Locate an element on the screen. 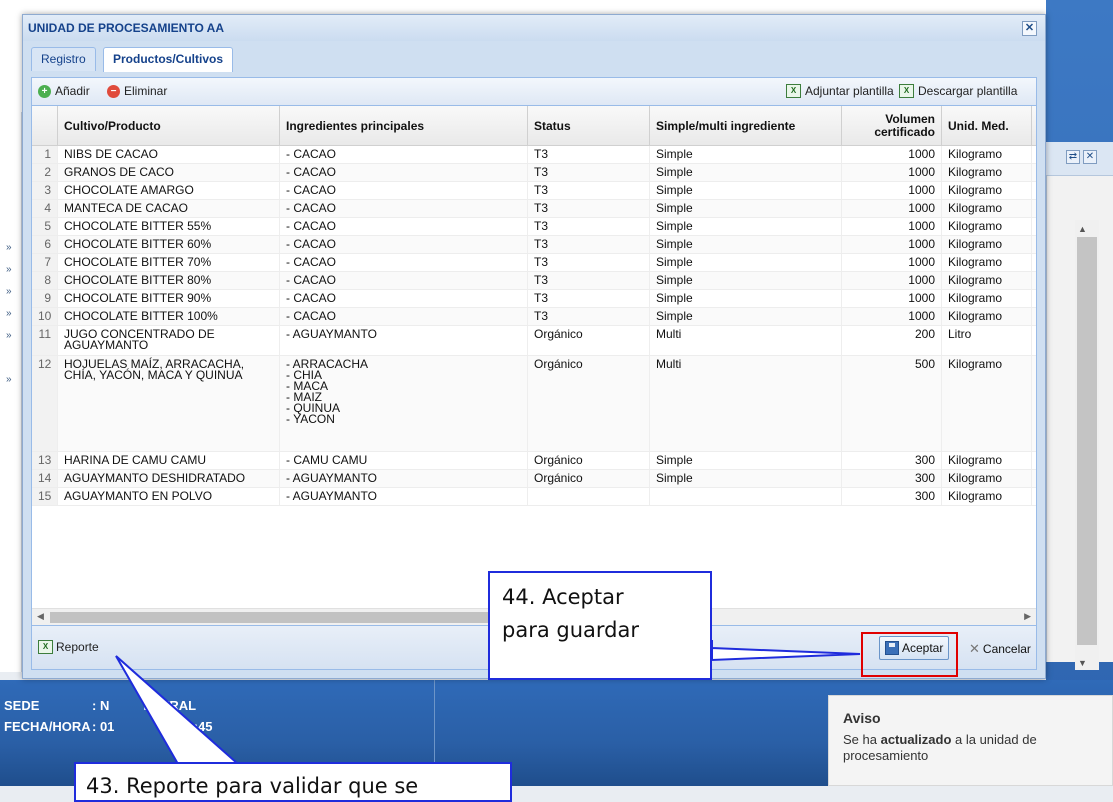 This screenshot has width=1113, height=802. cell-cultivo: MANTECA DE CACAO is located at coordinates (169, 208).